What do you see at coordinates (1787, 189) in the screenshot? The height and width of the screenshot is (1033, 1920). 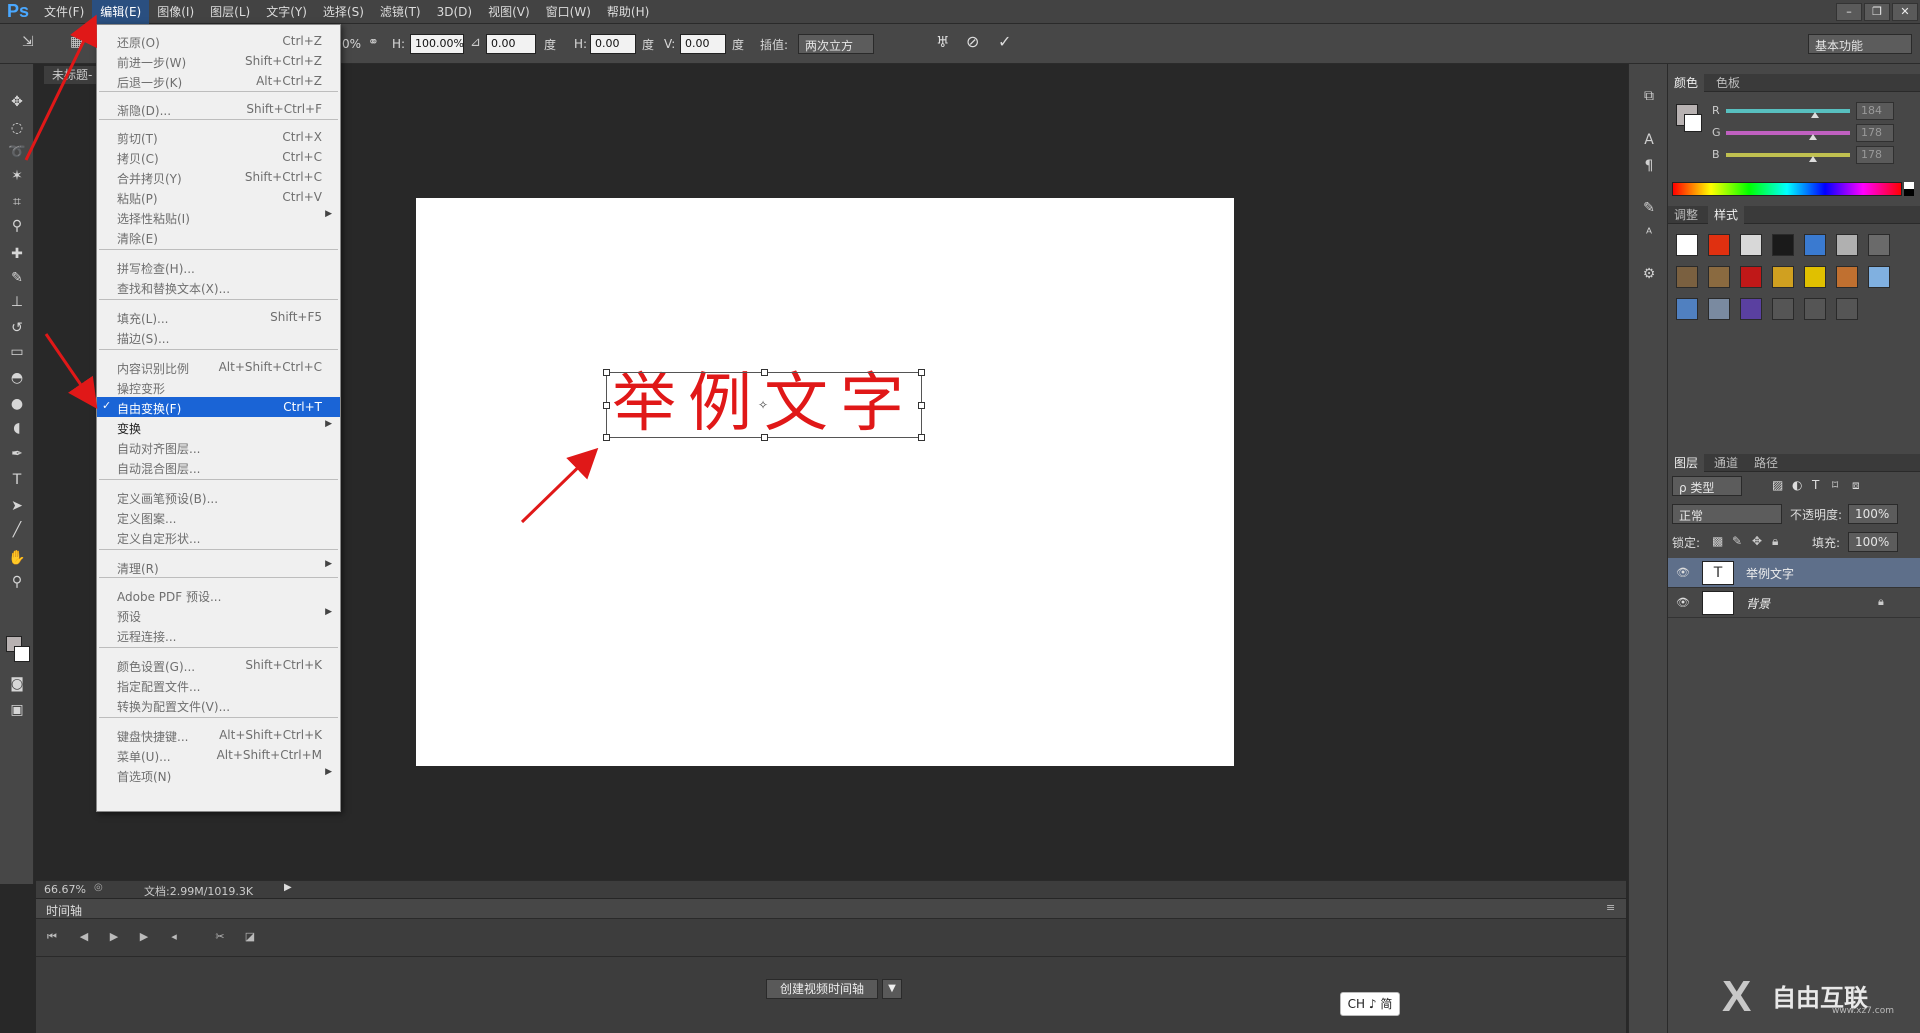 I see `color-spectrum-bar` at bounding box center [1787, 189].